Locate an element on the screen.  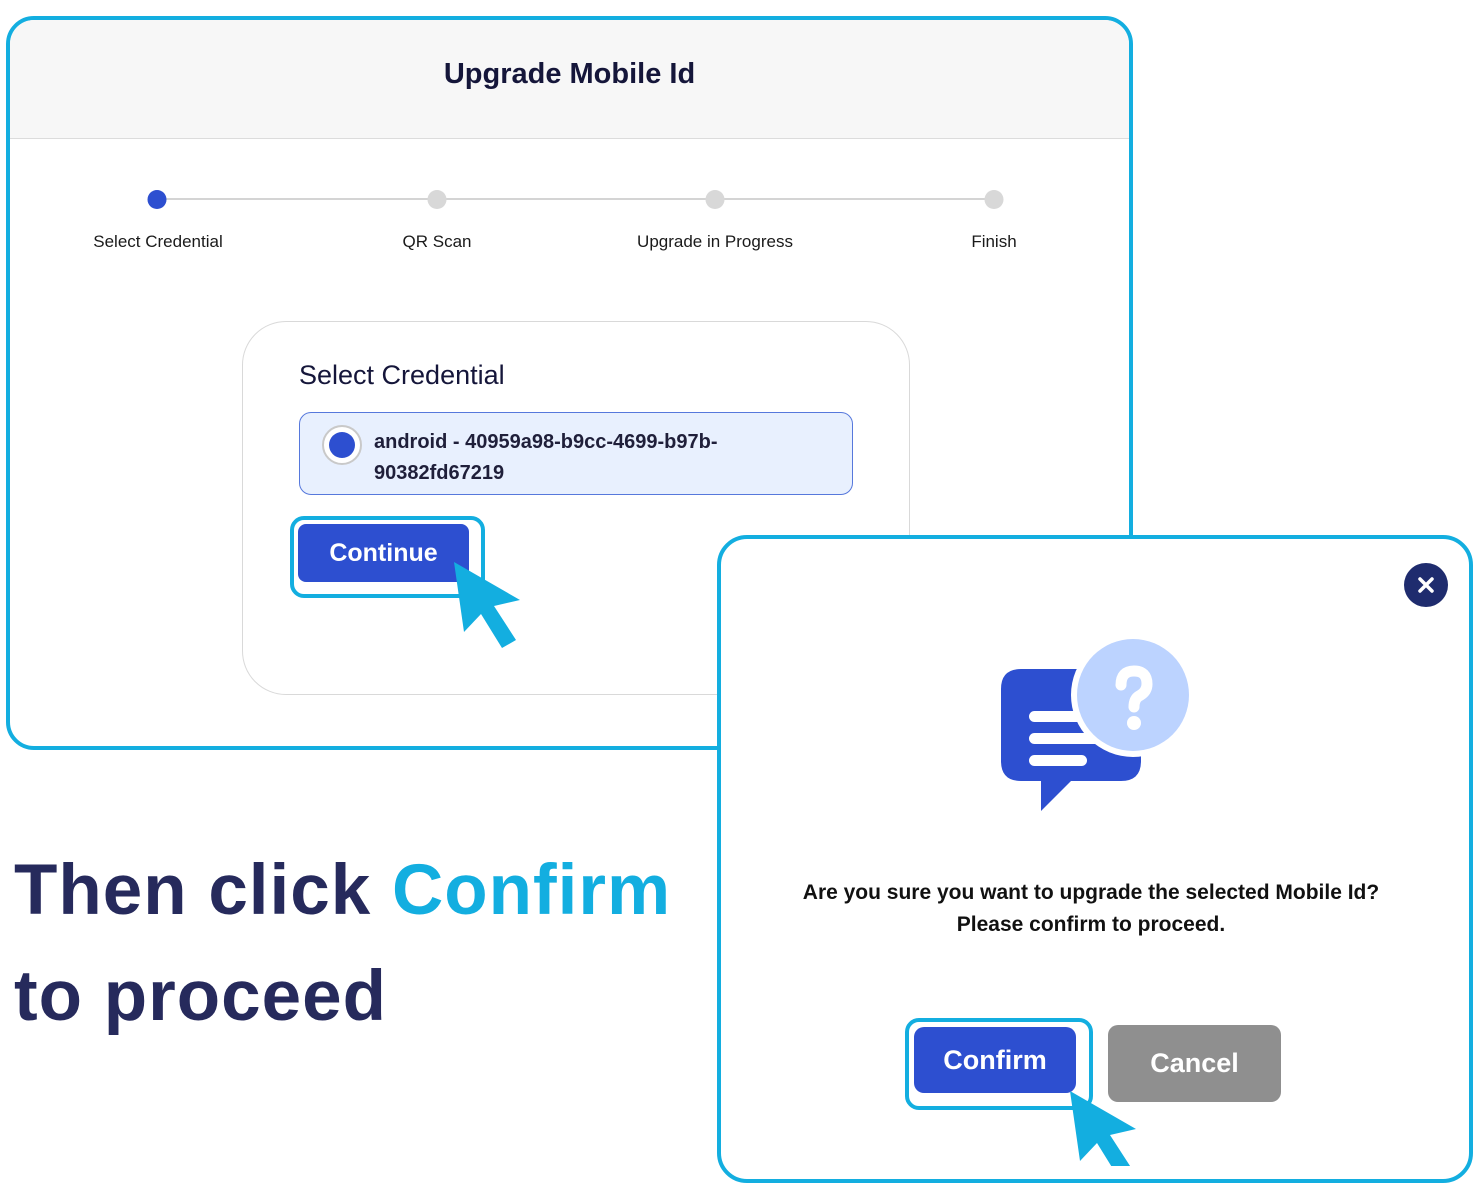
card-title: Select Credential is located at coordinates (402, 375).